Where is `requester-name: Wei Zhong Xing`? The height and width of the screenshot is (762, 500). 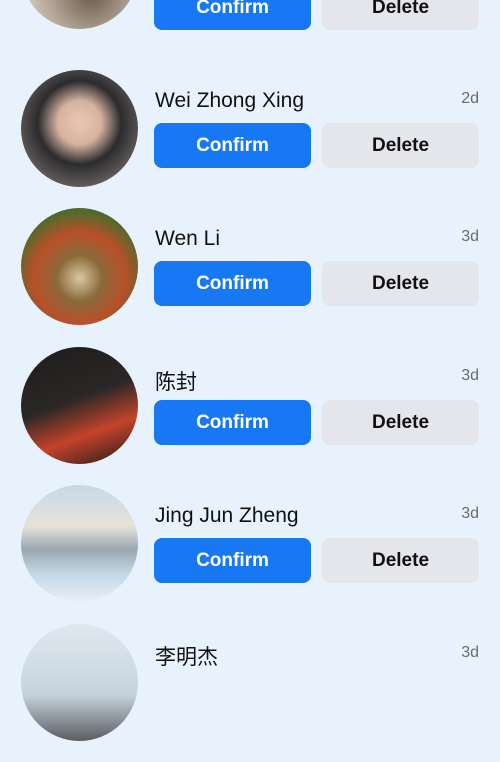 requester-name: Wei Zhong Xing is located at coordinates (229, 101).